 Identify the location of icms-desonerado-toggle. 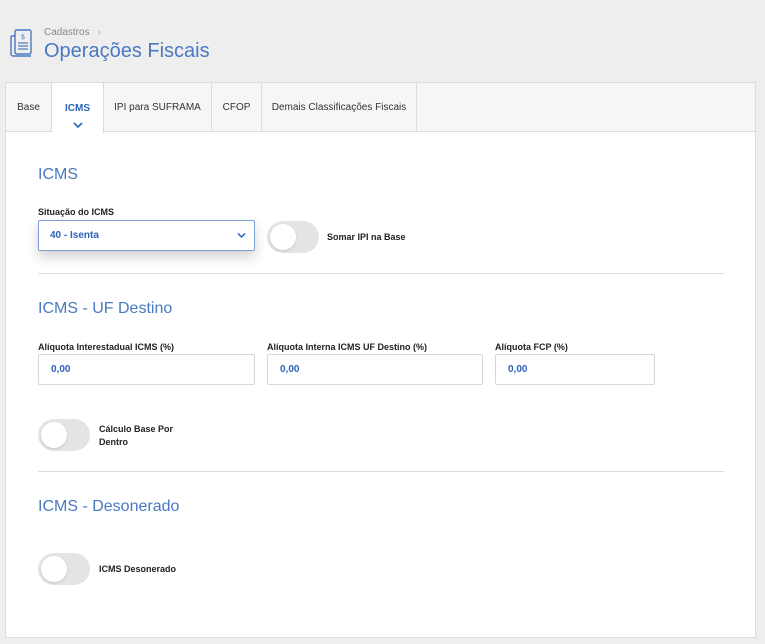
(64, 569).